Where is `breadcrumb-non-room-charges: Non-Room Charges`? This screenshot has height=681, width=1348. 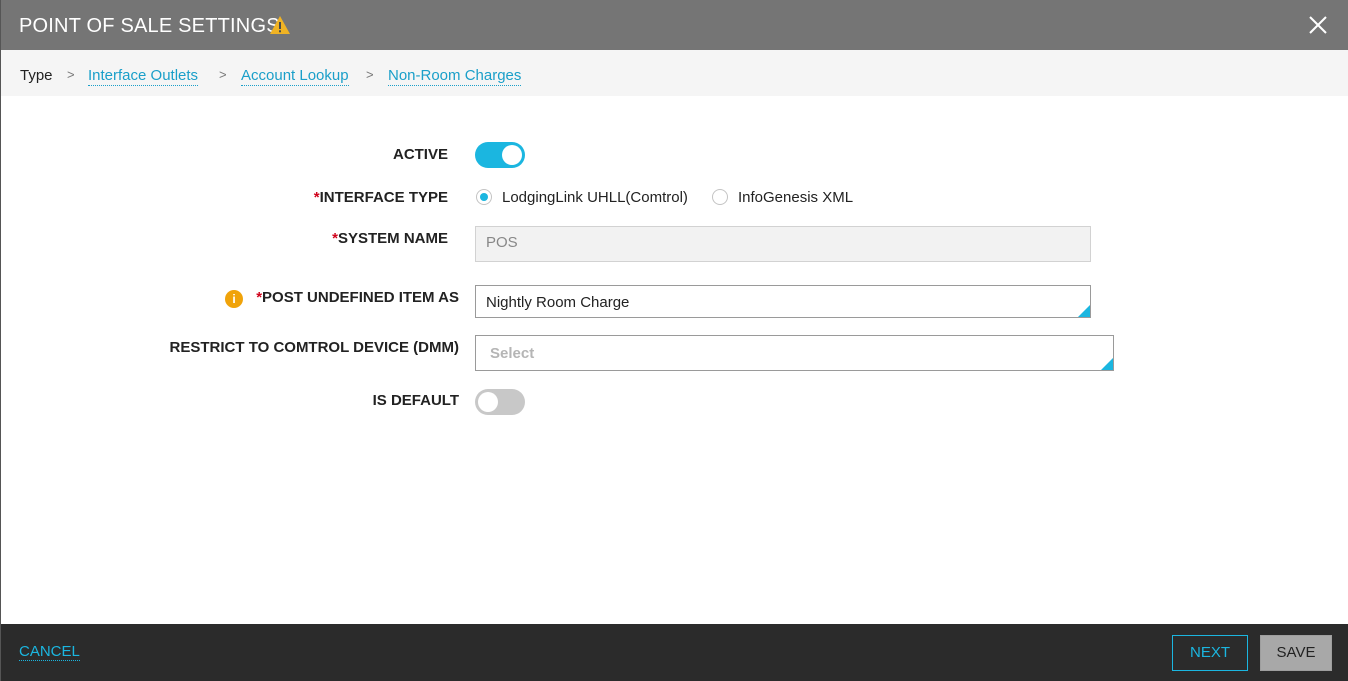 breadcrumb-non-room-charges: Non-Room Charges is located at coordinates (455, 76).